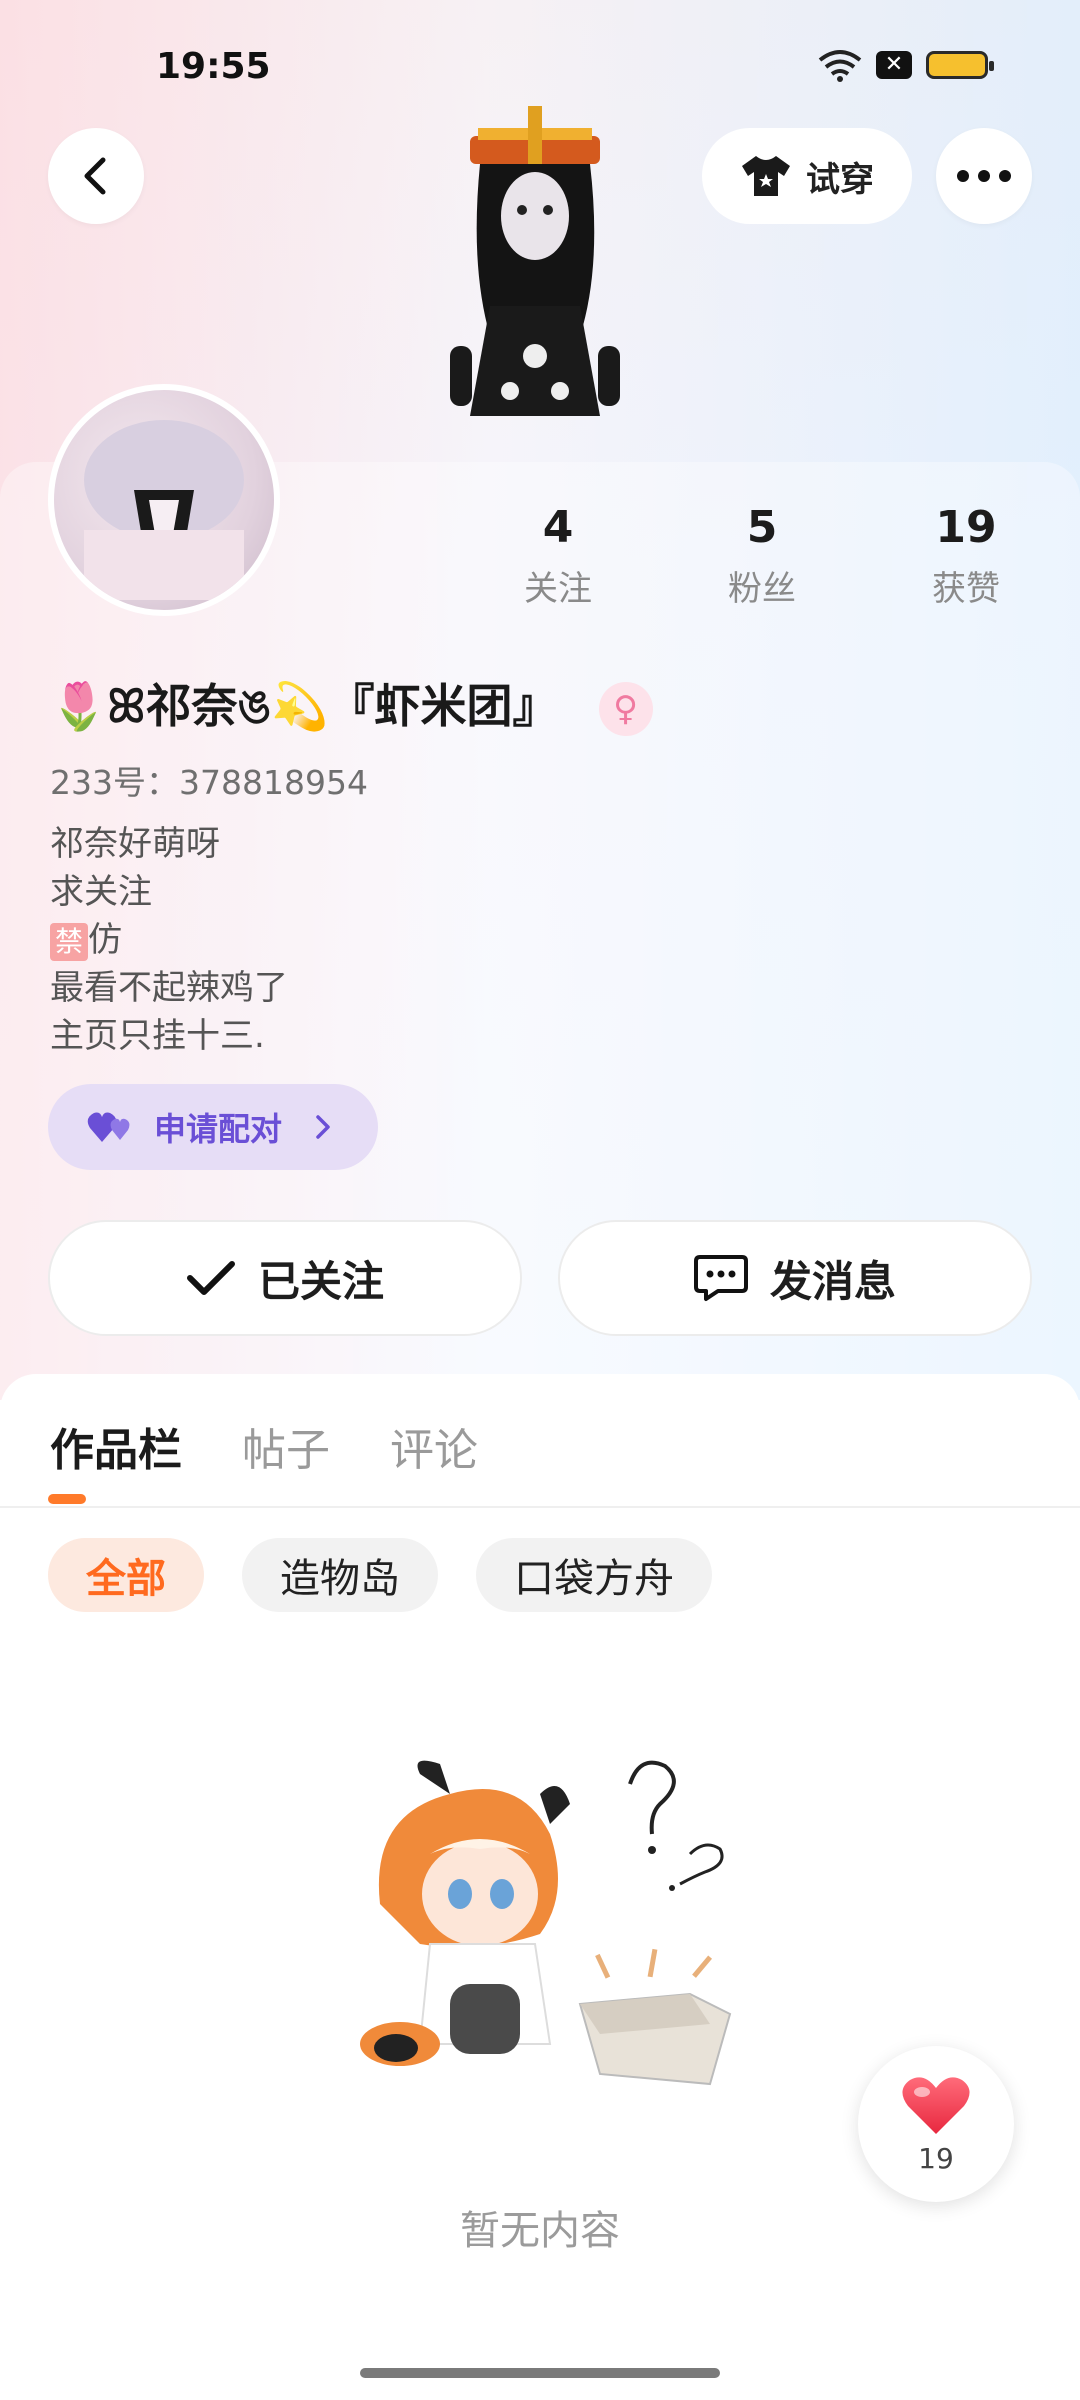 This screenshot has width=1080, height=2400. I want to click on bio-line: 祁奈好萌呀, so click(135, 844).